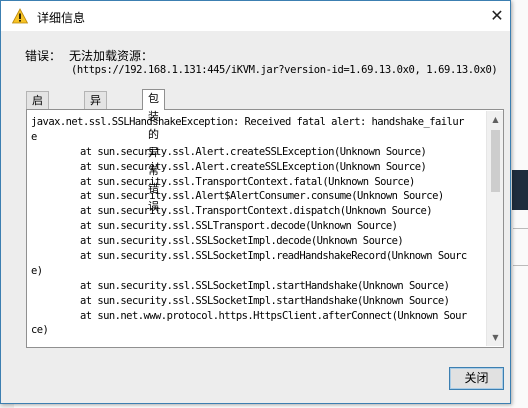 The image size is (528, 408). What do you see at coordinates (34, 136) in the screenshot?
I see `stack-trace-line: e` at bounding box center [34, 136].